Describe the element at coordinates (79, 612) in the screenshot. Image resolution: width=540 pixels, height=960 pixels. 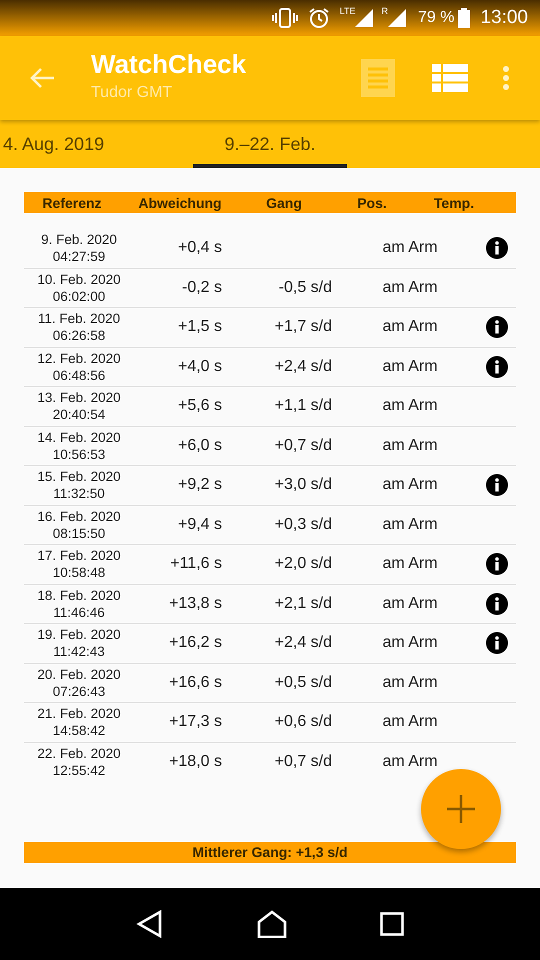
I see `time-text: 11:46:46` at that location.